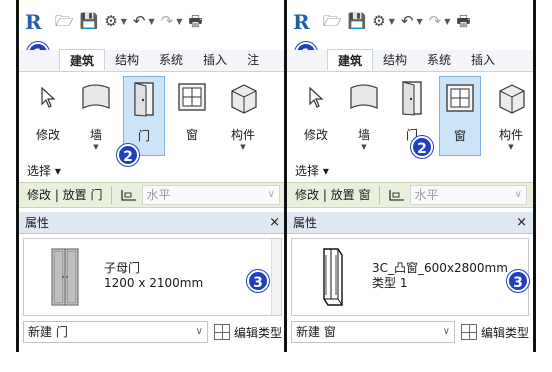 The image size is (552, 372). I want to click on context-title: 修改 | 放置 门, so click(65, 195).